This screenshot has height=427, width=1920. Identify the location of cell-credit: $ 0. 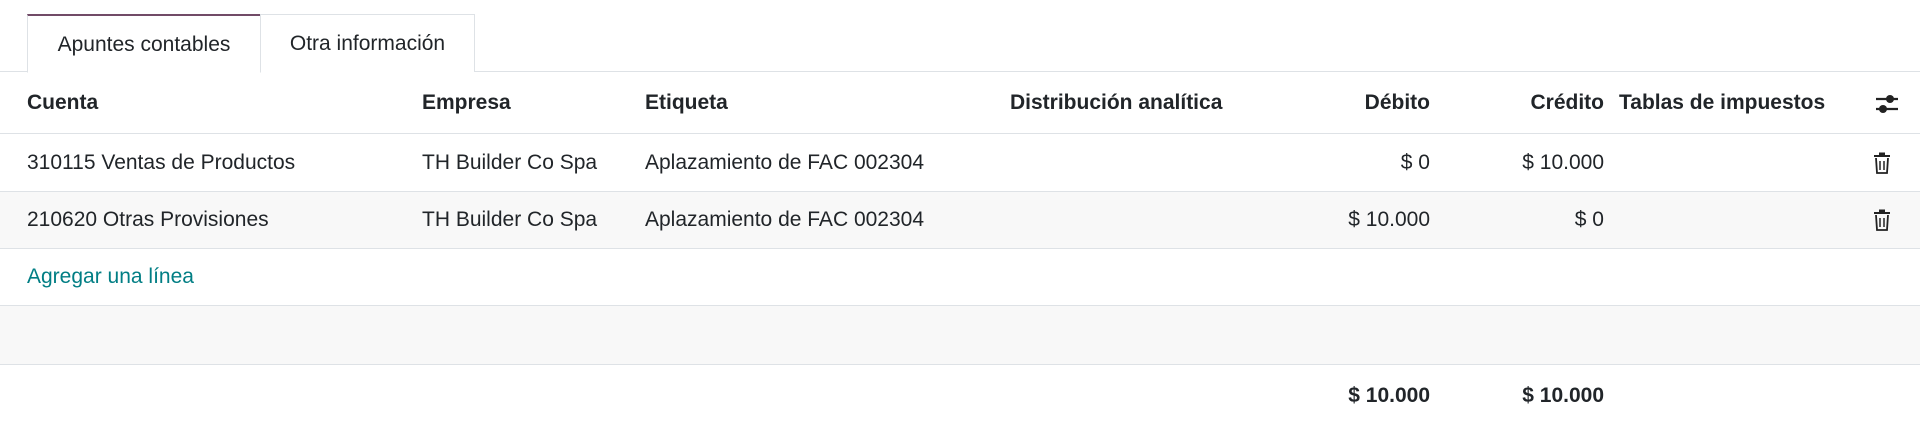
(1512, 220).